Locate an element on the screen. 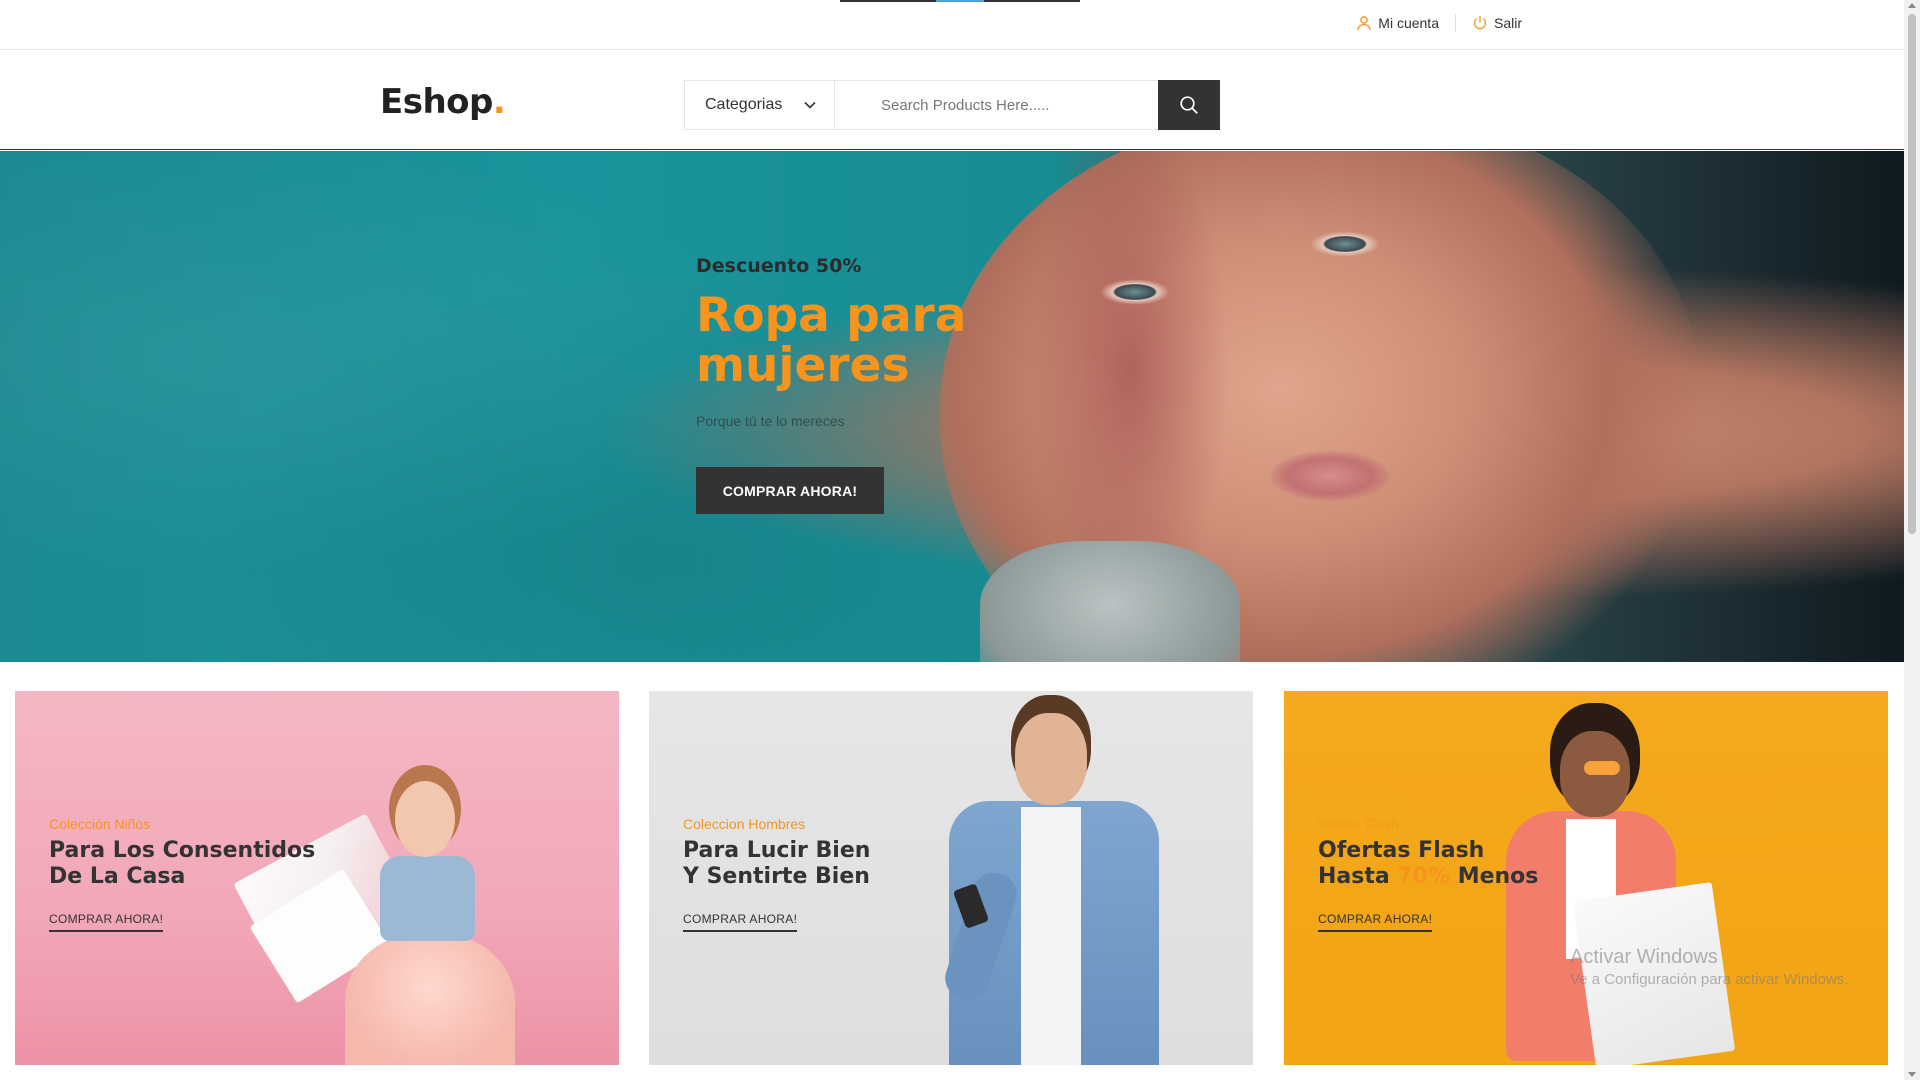 The width and height of the screenshot is (1920, 1080). logo-text: Eshop is located at coordinates (436, 102).